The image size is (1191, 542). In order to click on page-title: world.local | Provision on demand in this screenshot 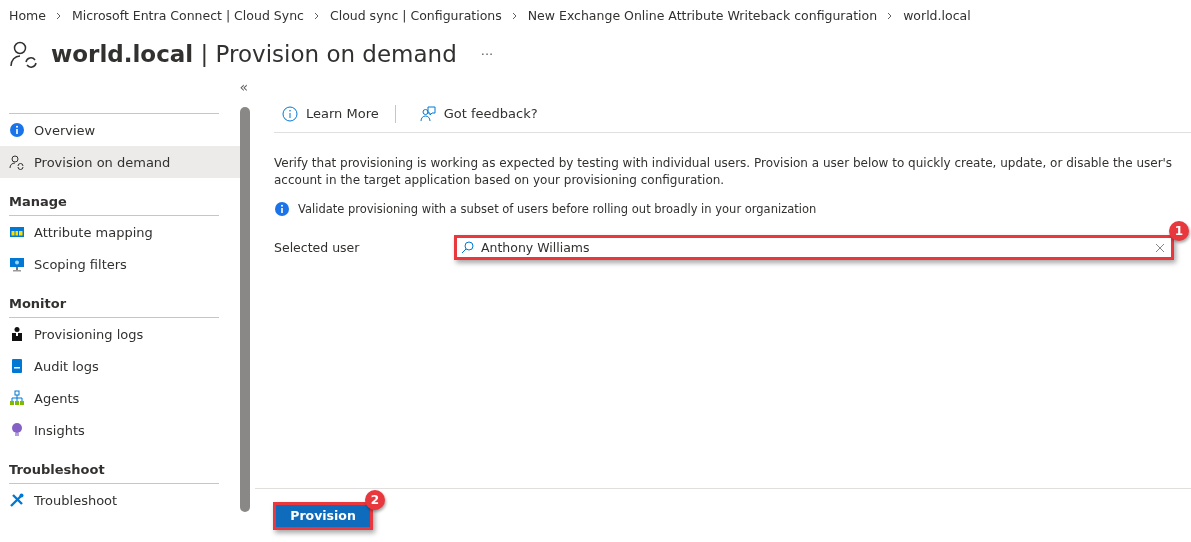, I will do `click(254, 54)`.